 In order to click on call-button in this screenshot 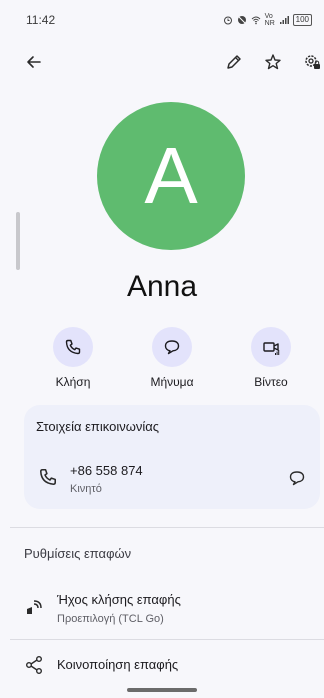, I will do `click(73, 347)`.